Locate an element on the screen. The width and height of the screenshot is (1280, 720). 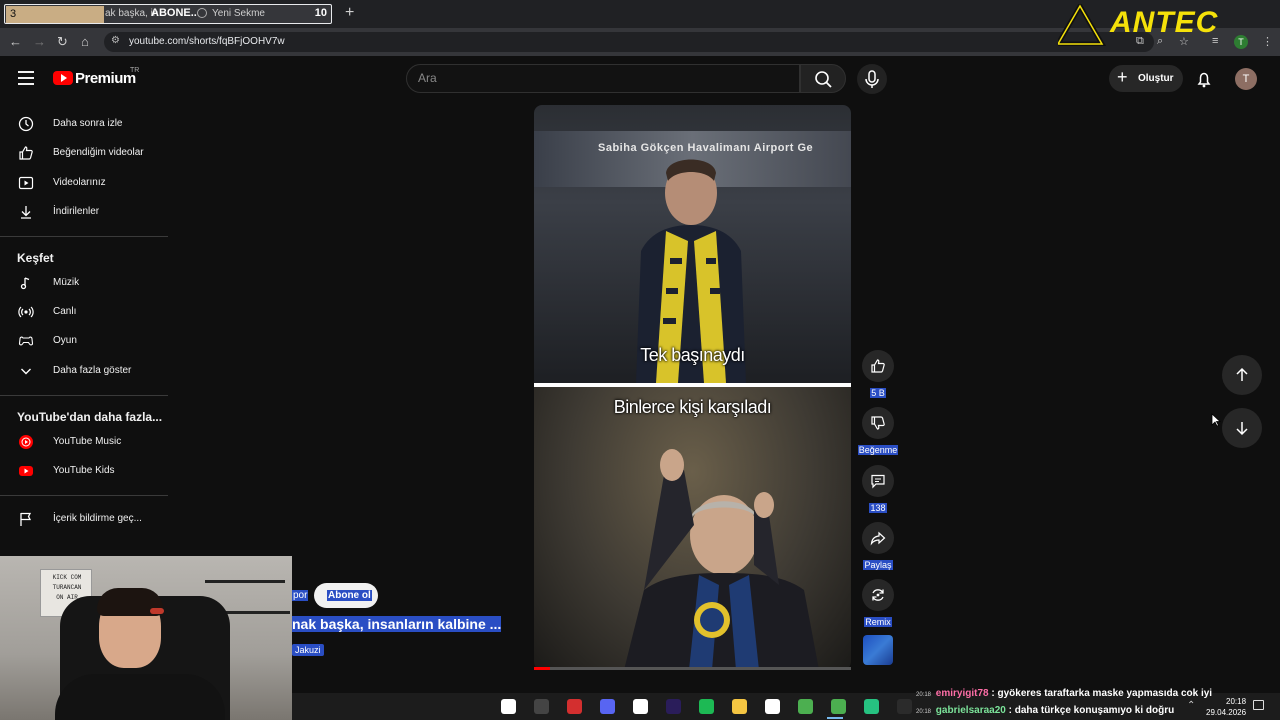
share-arrow-icon is located at coordinates (878, 538).